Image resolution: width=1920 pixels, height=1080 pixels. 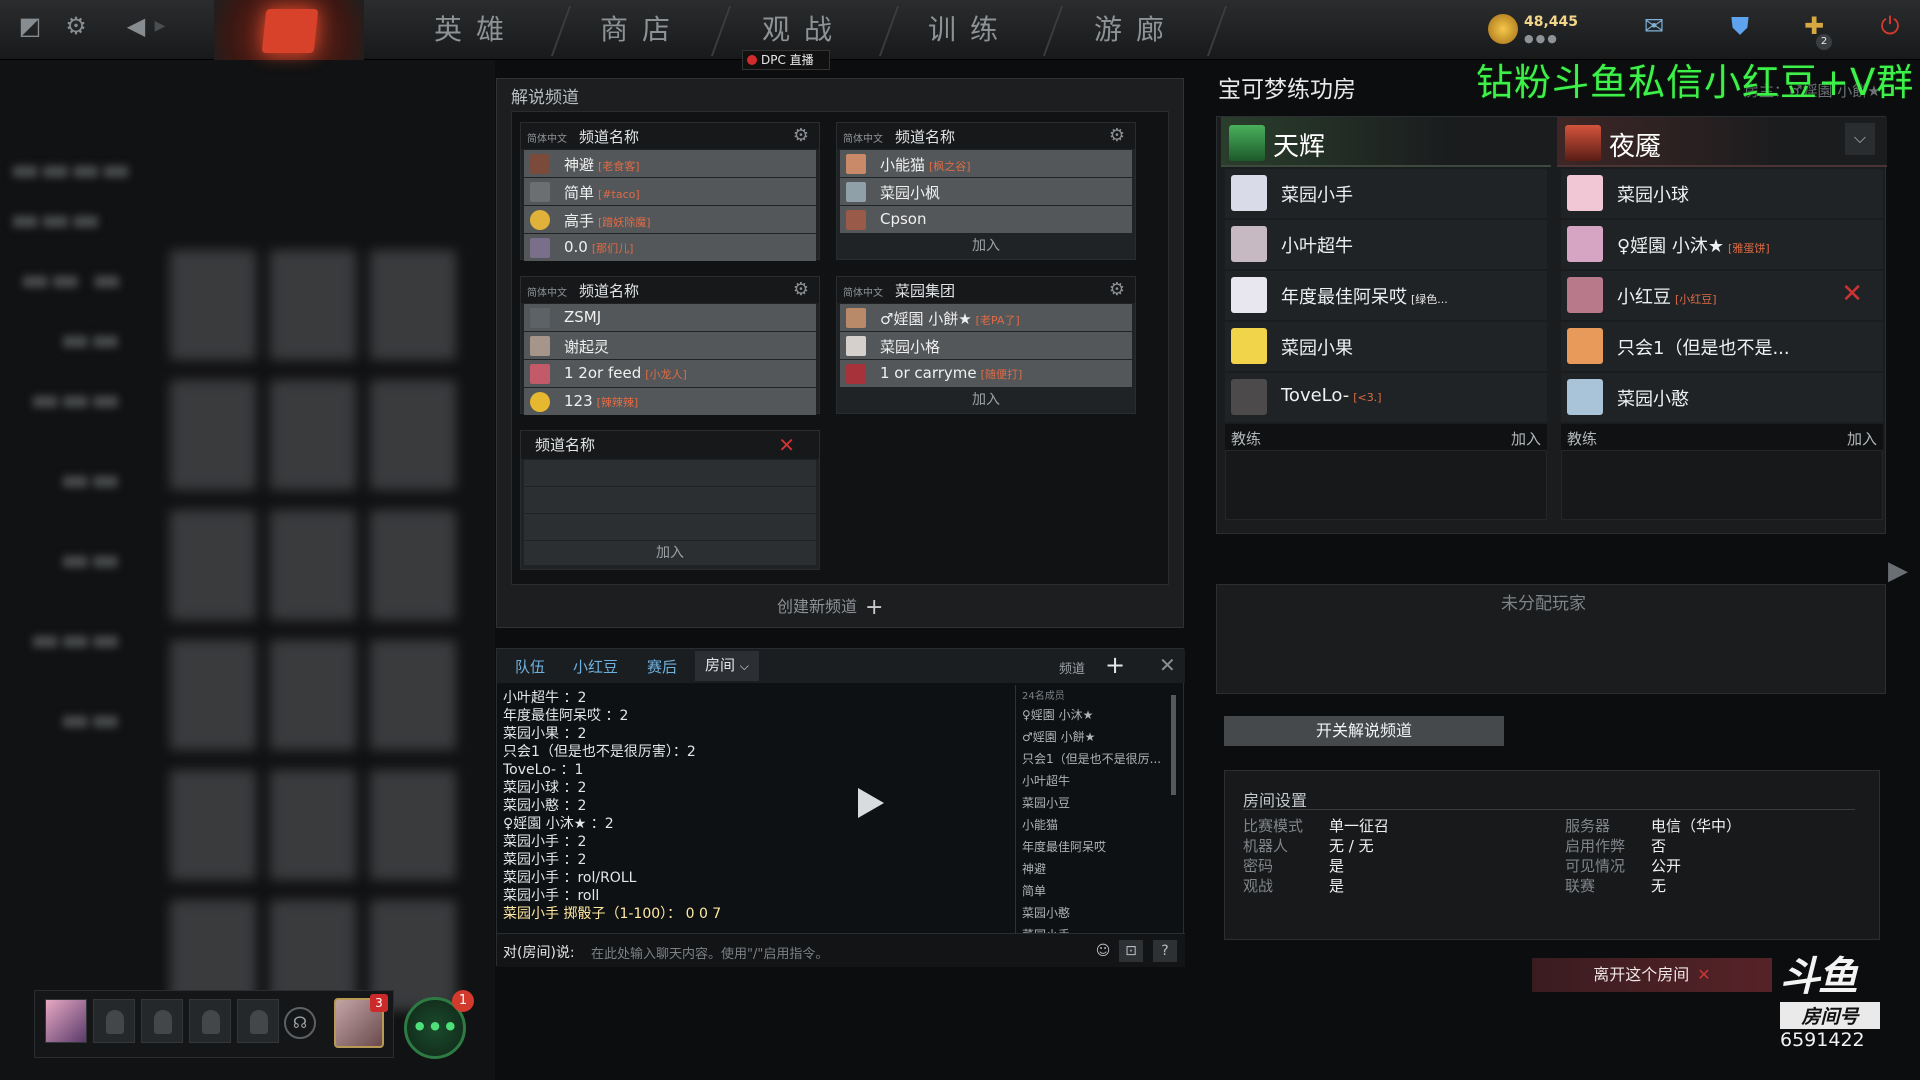 What do you see at coordinates (670, 163) in the screenshot?
I see `channel-player-row: 神避 [老食客]` at bounding box center [670, 163].